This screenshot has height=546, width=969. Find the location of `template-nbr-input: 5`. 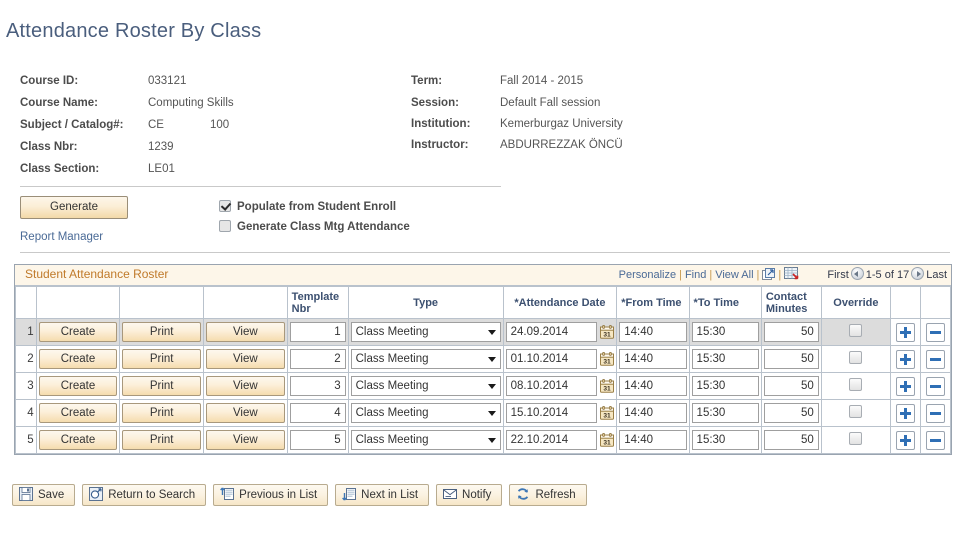

template-nbr-input: 5 is located at coordinates (317, 440).